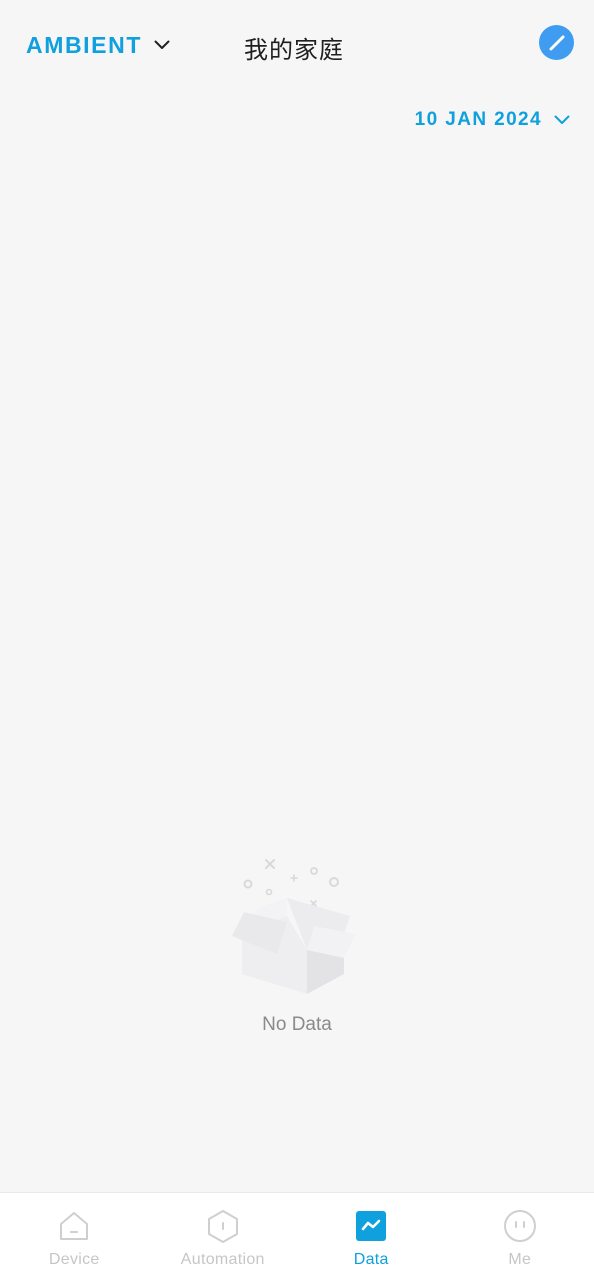 This screenshot has width=594, height=1280. What do you see at coordinates (223, 1226) in the screenshot?
I see `hexagon-icon` at bounding box center [223, 1226].